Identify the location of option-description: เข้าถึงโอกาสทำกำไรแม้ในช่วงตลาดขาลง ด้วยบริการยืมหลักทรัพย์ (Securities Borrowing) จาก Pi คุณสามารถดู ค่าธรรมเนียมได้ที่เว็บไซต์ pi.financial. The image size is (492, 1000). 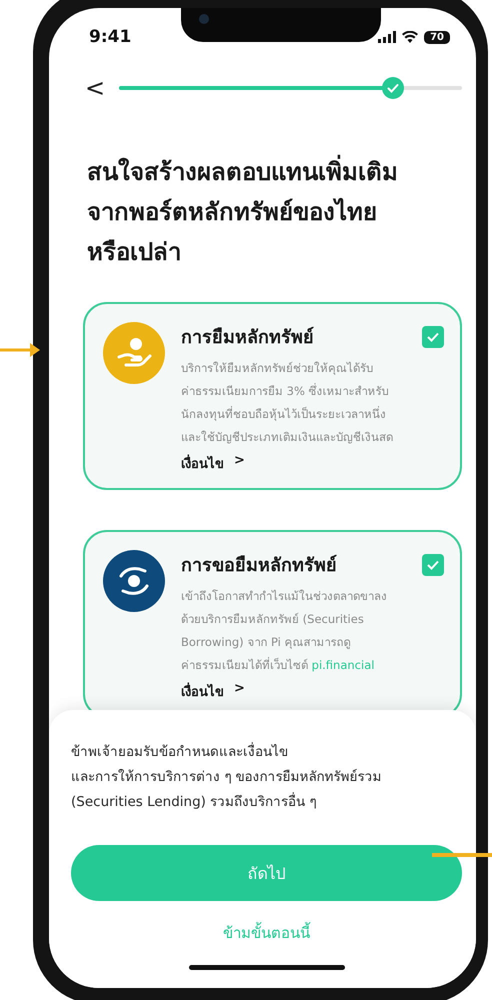
(284, 631).